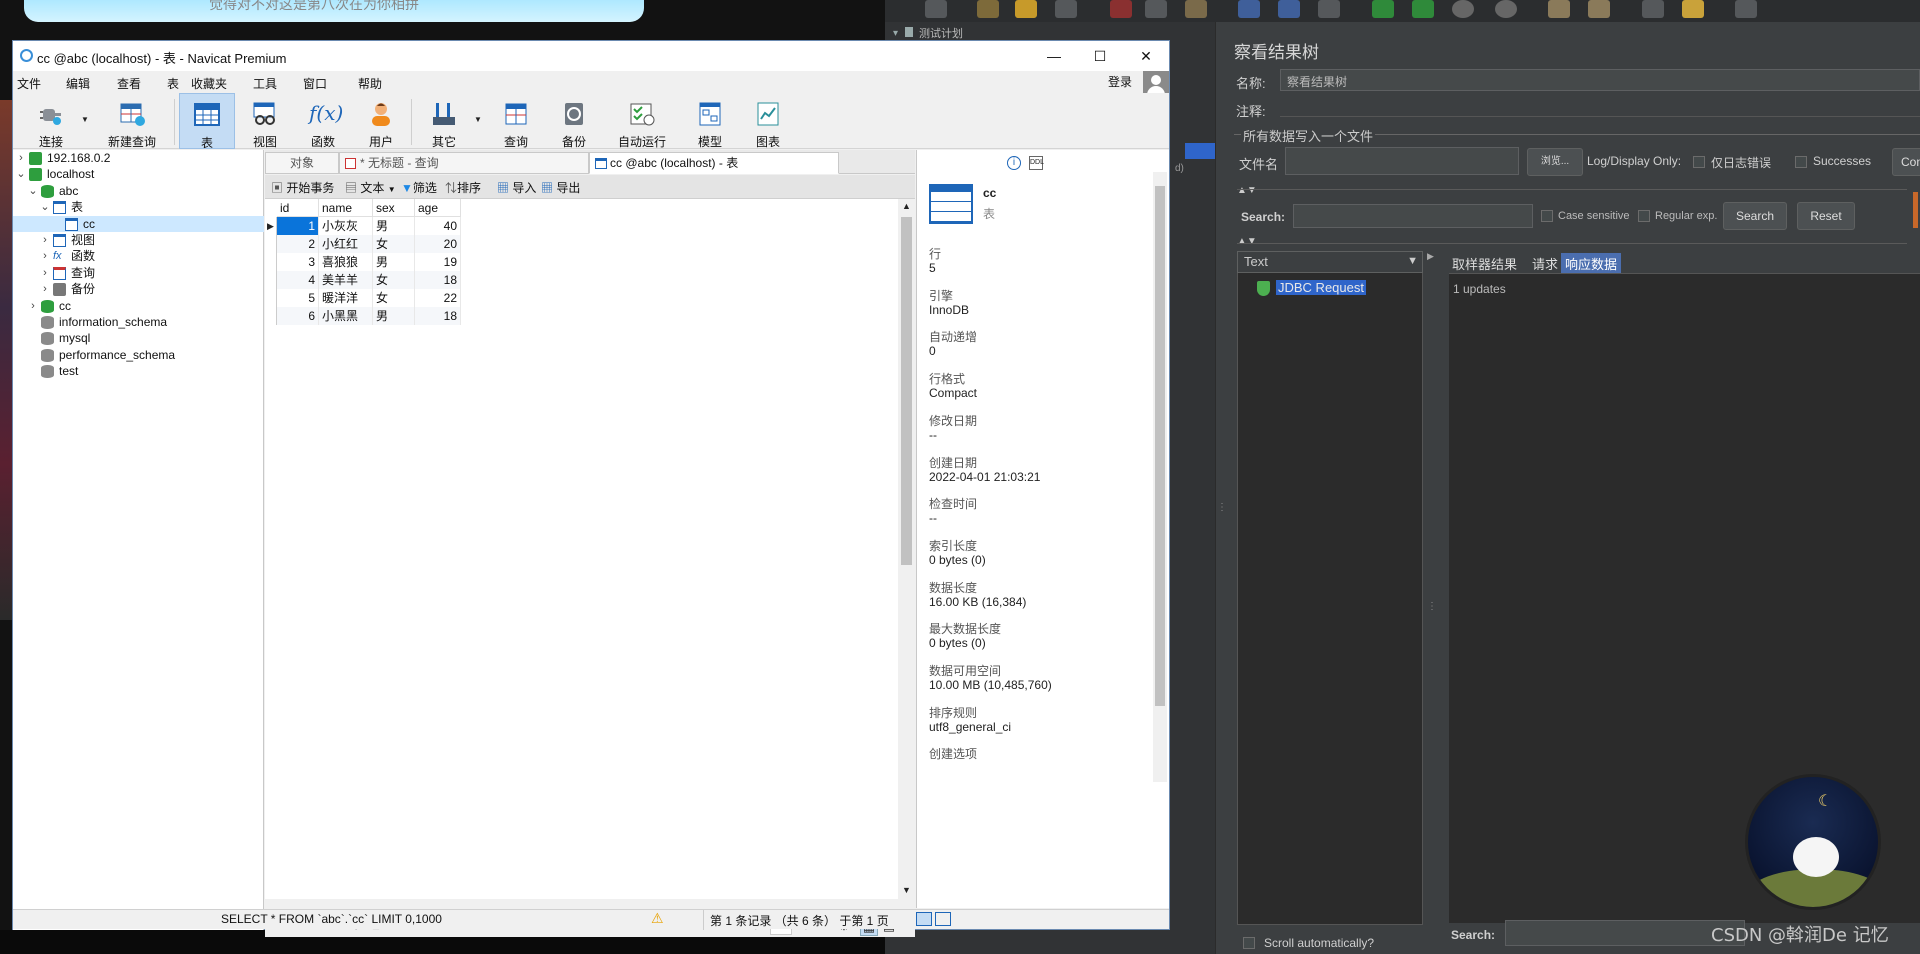  I want to click on new-icon, so click(936, 9).